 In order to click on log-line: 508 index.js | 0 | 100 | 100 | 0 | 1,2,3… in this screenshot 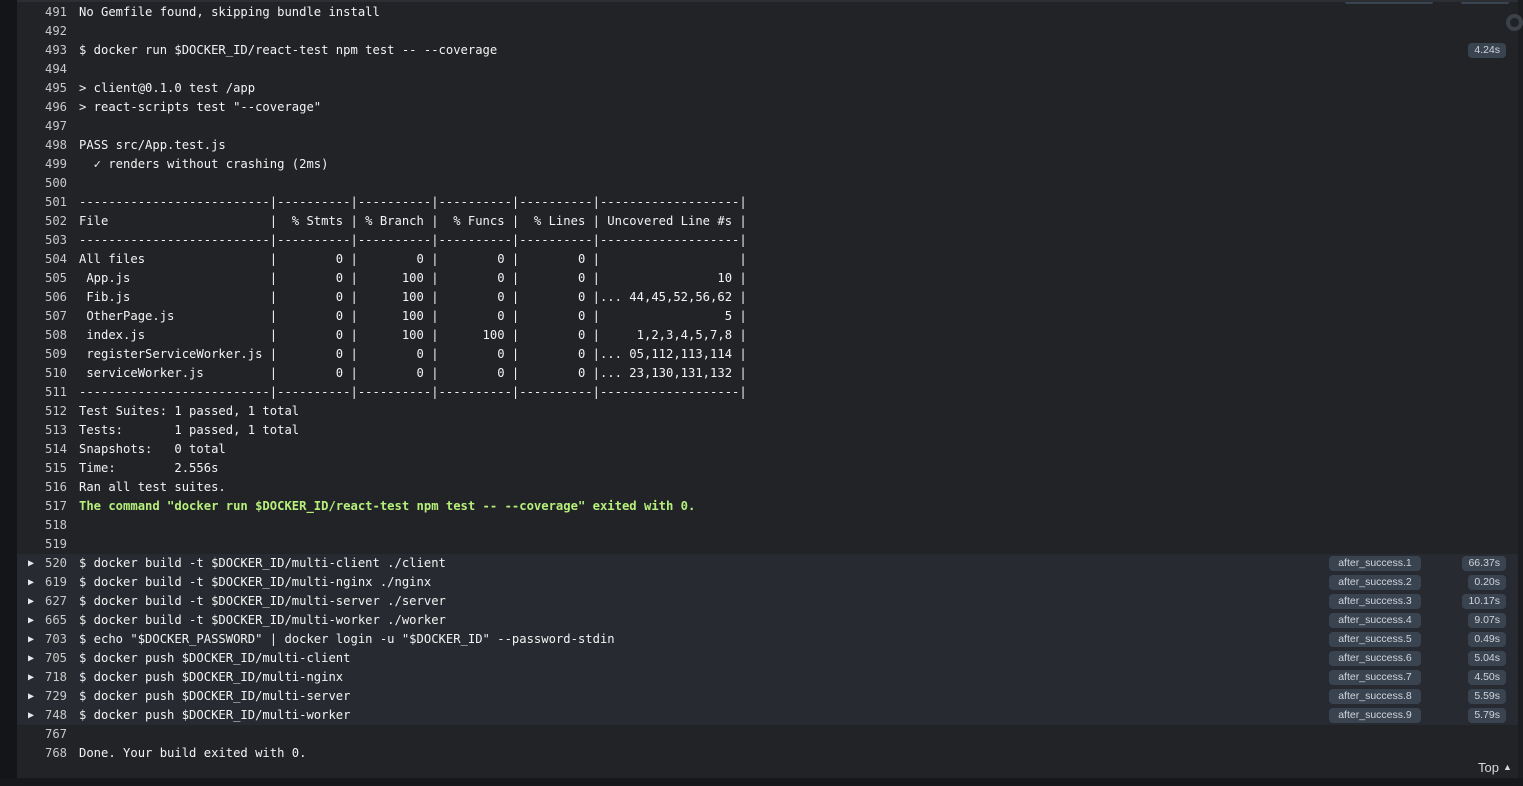, I will do `click(767, 335)`.